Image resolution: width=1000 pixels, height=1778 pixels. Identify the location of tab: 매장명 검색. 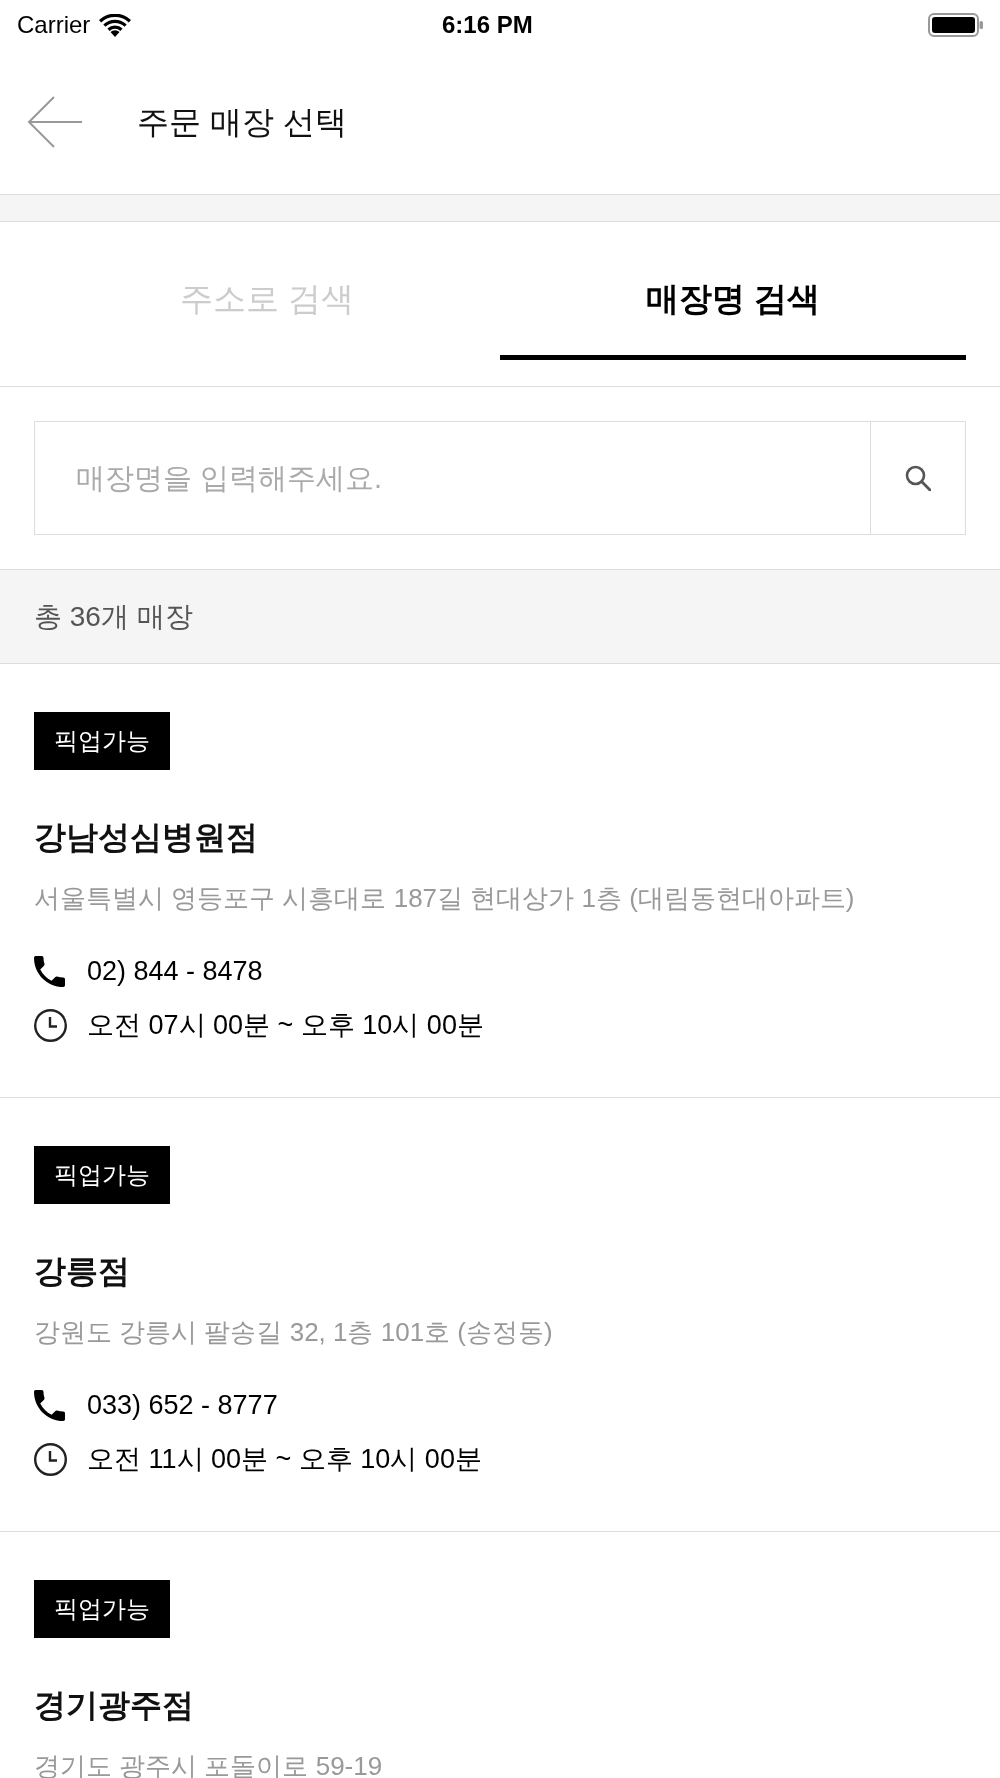
(733, 291).